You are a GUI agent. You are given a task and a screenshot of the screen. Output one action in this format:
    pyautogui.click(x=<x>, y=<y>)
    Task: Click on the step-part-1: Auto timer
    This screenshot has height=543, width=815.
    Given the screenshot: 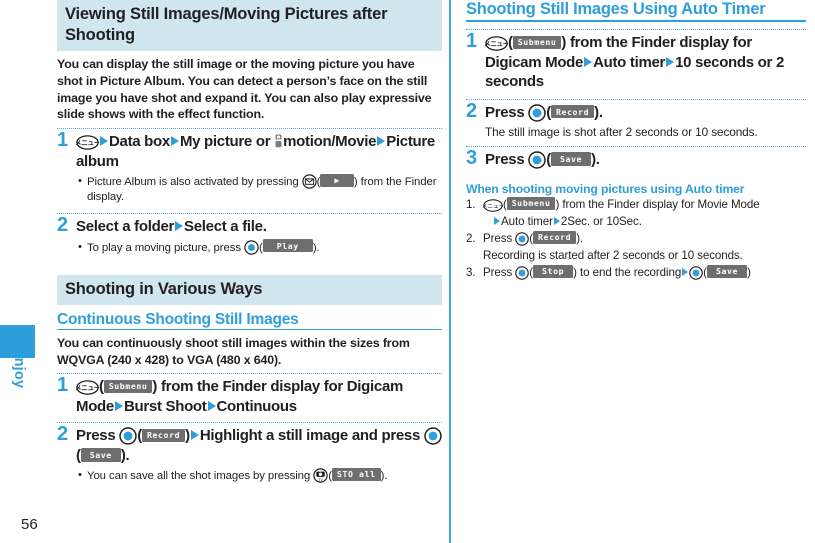 What is the action you would take?
    pyautogui.click(x=629, y=62)
    